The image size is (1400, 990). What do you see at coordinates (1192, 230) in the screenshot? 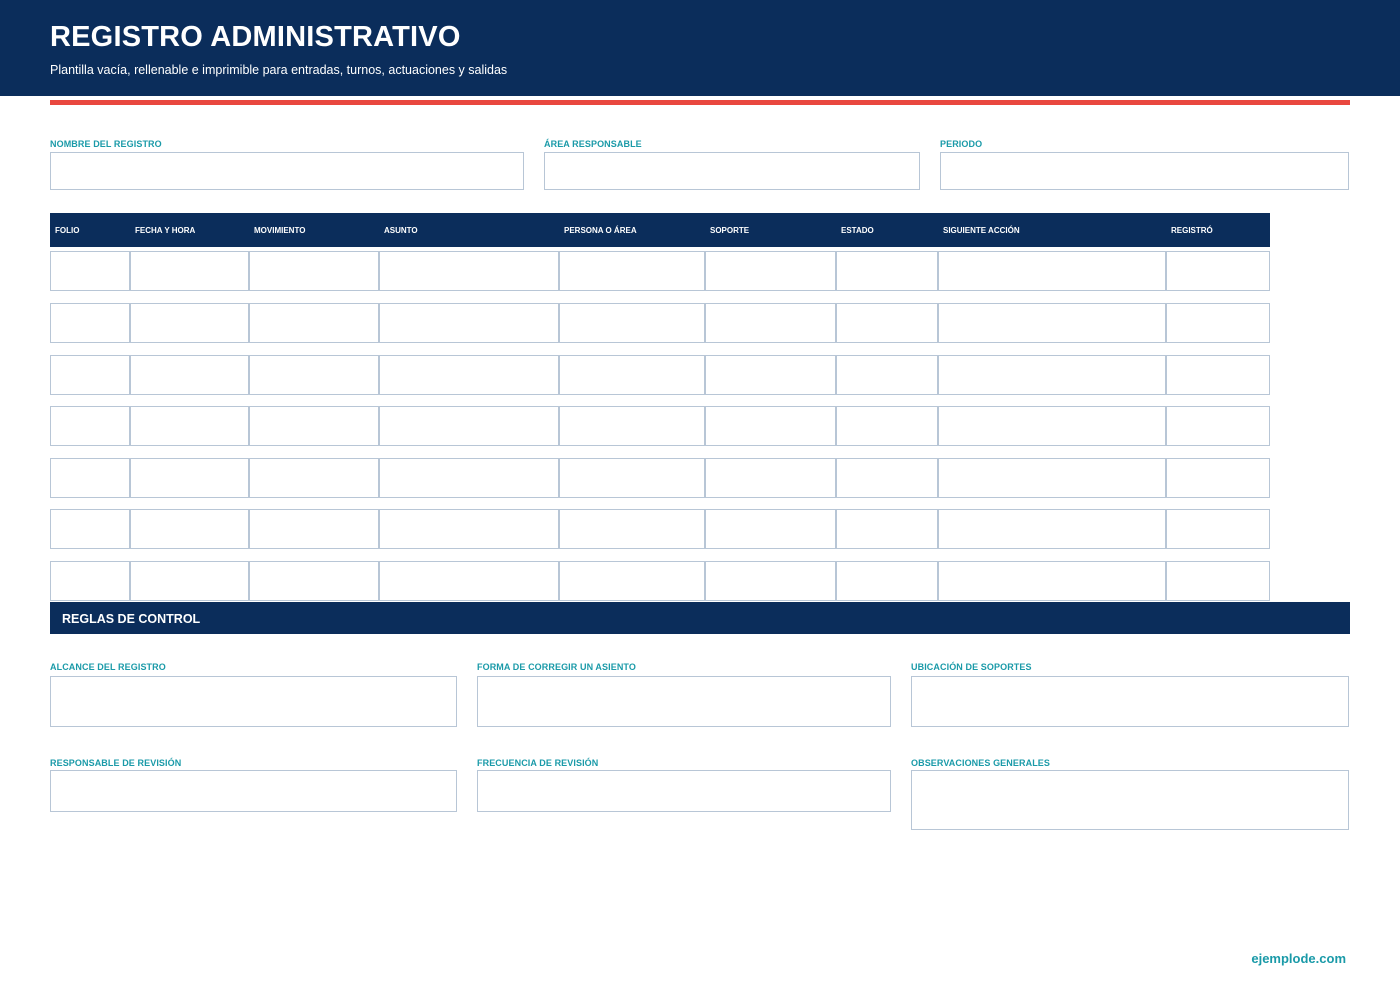
I see `column-header-registro: REGISTRÓ` at bounding box center [1192, 230].